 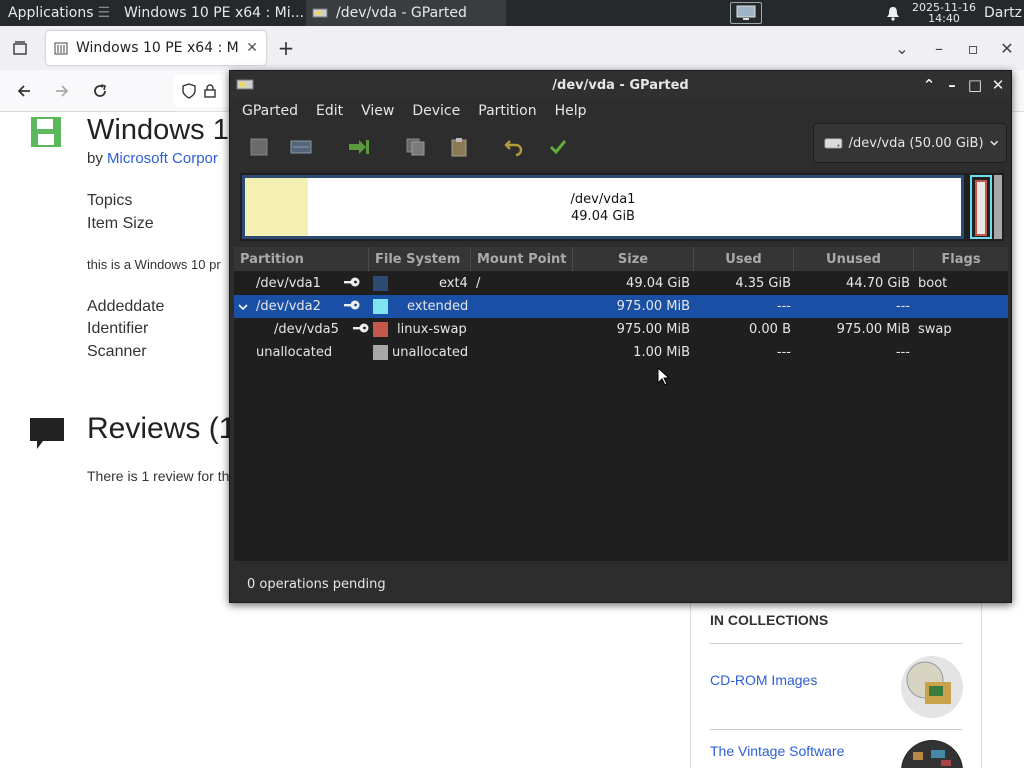 I want to click on shade-chevron-icon: ⌃, so click(x=929, y=85).